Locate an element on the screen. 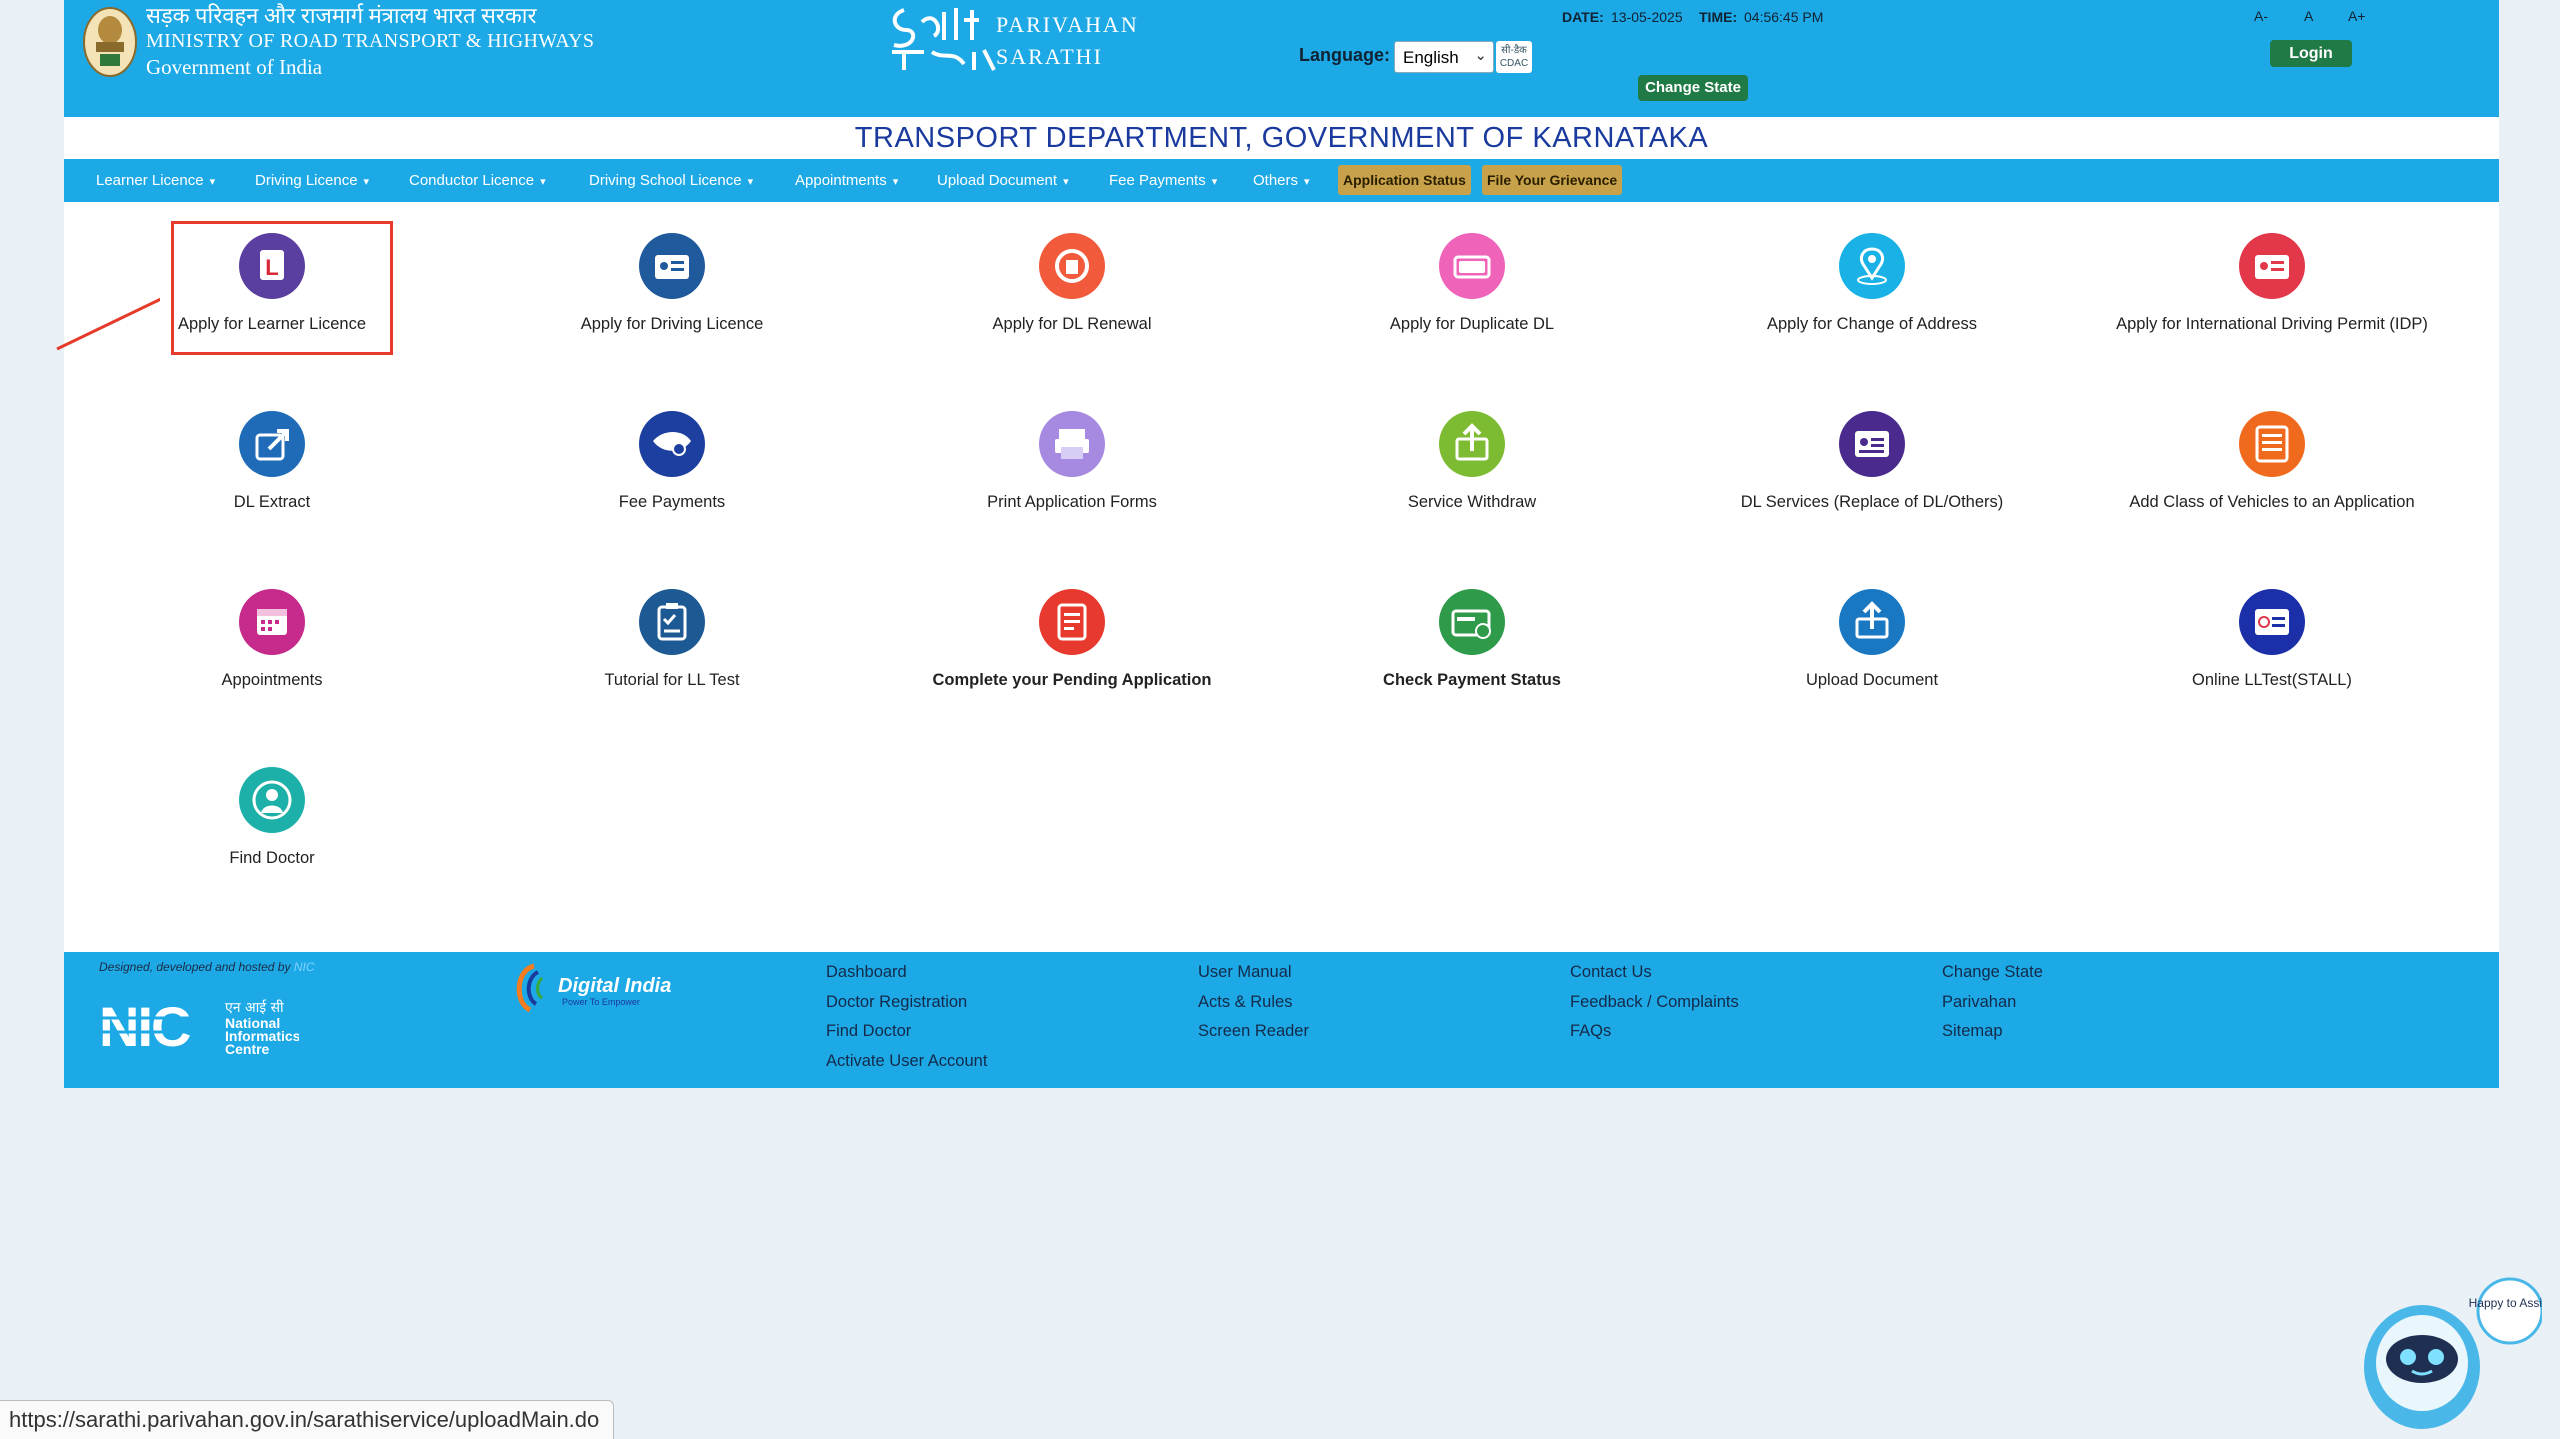 This screenshot has height=1439, width=2560. pending-application-icon is located at coordinates (1072, 622).